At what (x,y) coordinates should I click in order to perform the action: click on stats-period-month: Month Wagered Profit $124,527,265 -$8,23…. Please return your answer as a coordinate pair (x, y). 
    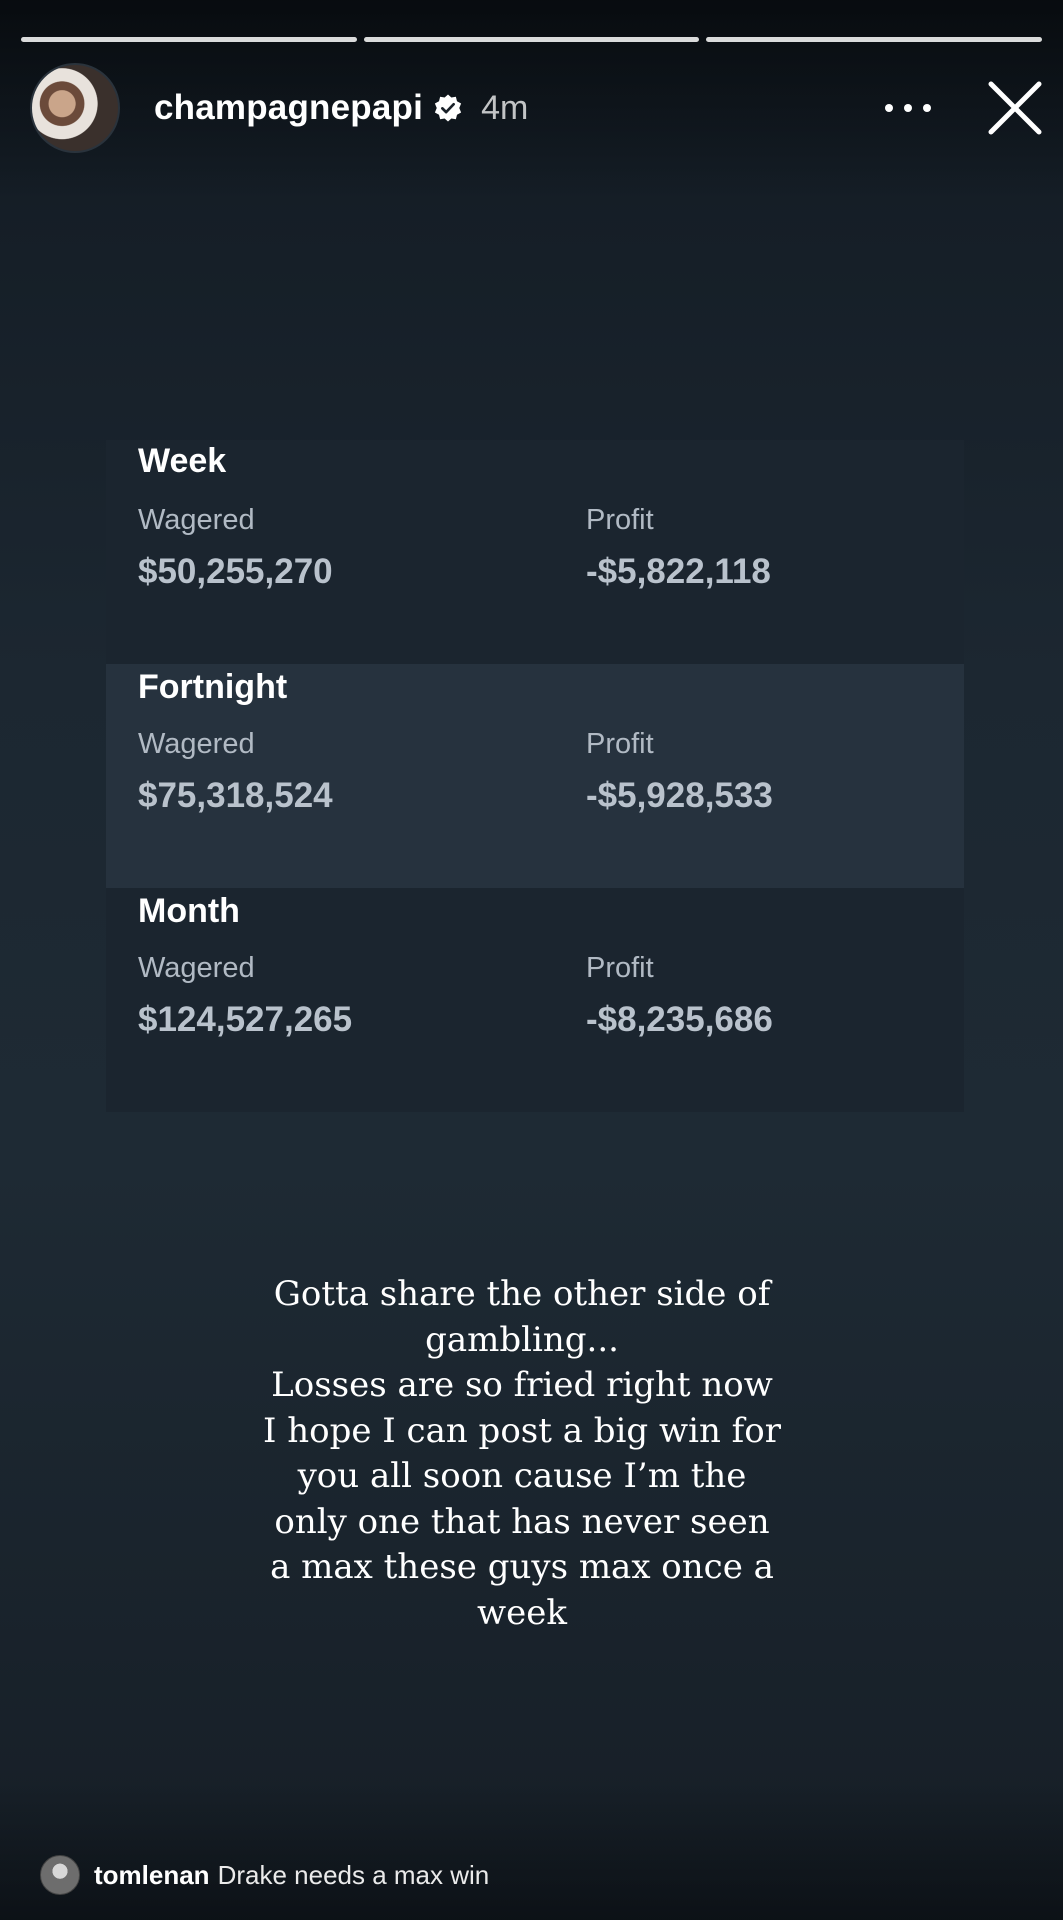
    Looking at the image, I should click on (535, 1000).